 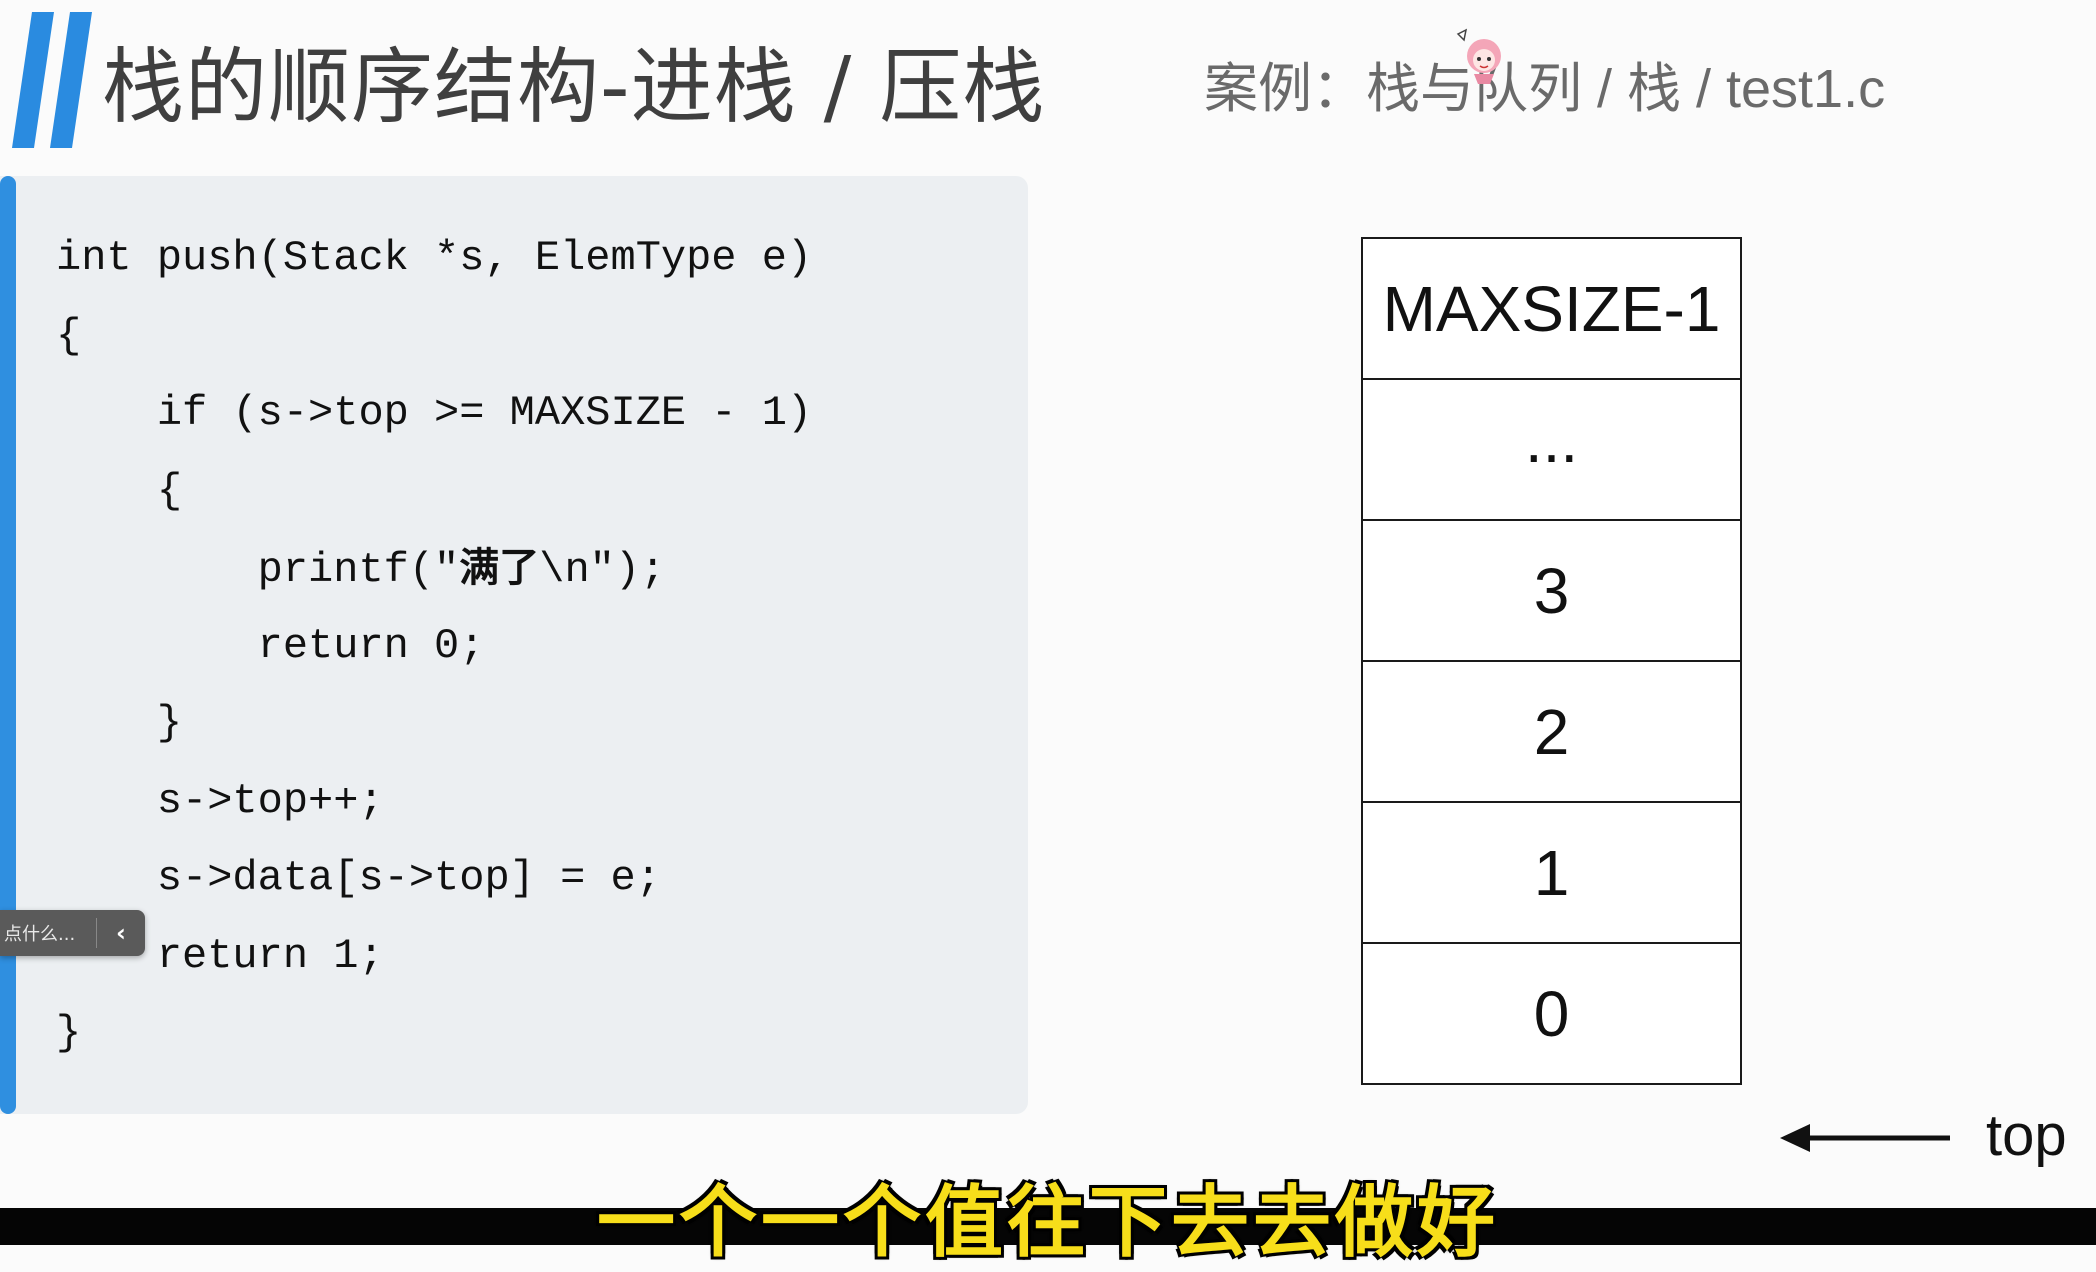 I want to click on chevron-left-icon: ‹, so click(x=121, y=933).